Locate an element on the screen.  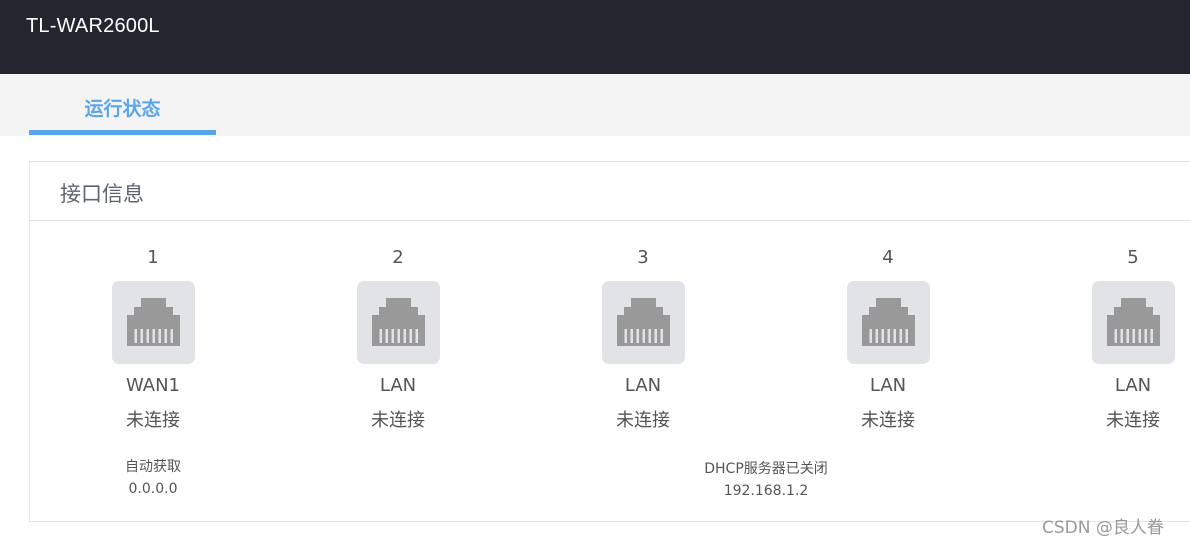
port-type: WAN1 is located at coordinates (153, 385).